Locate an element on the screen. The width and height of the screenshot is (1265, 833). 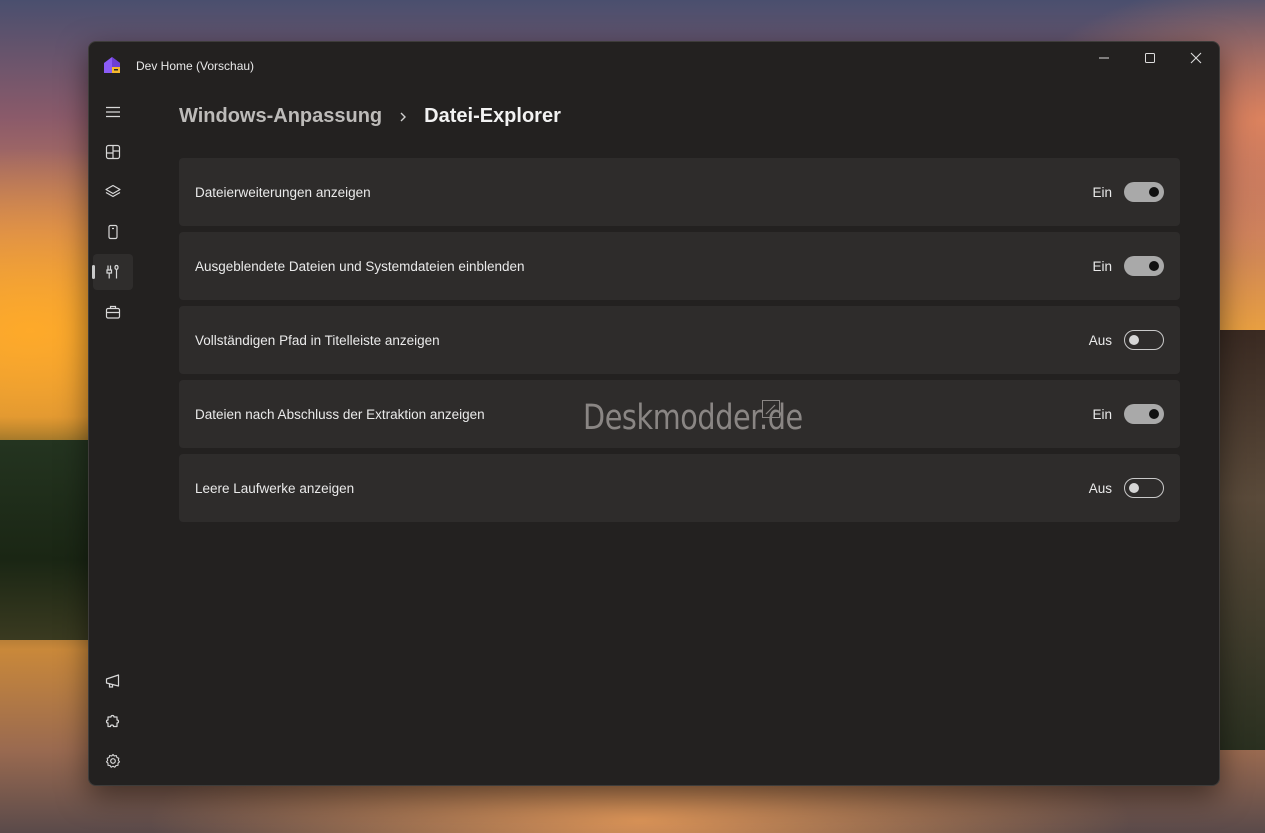
nav-extensions-button is located at coordinates (113, 721).